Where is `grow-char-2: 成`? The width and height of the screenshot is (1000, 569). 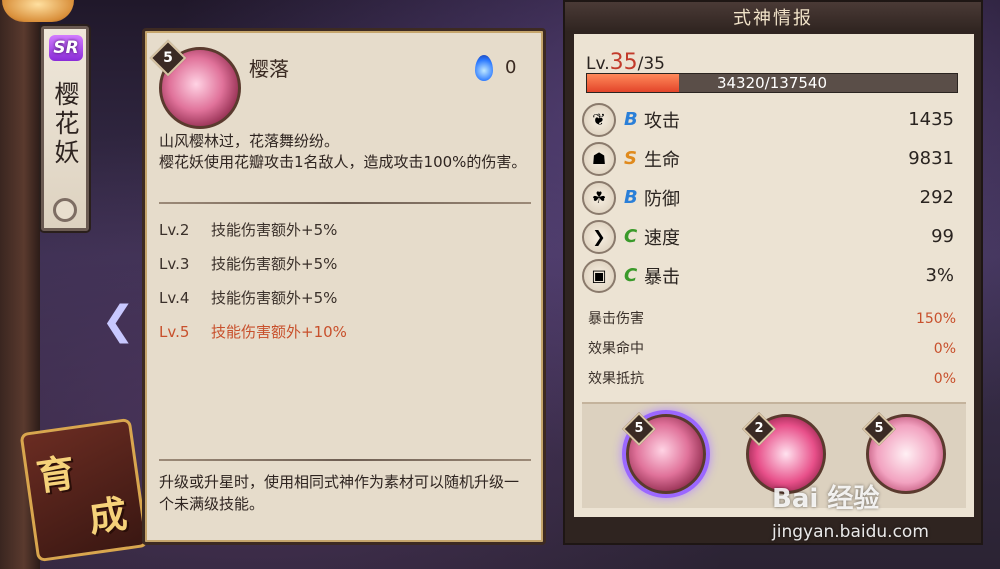
grow-char-2: 成 is located at coordinates (107, 515).